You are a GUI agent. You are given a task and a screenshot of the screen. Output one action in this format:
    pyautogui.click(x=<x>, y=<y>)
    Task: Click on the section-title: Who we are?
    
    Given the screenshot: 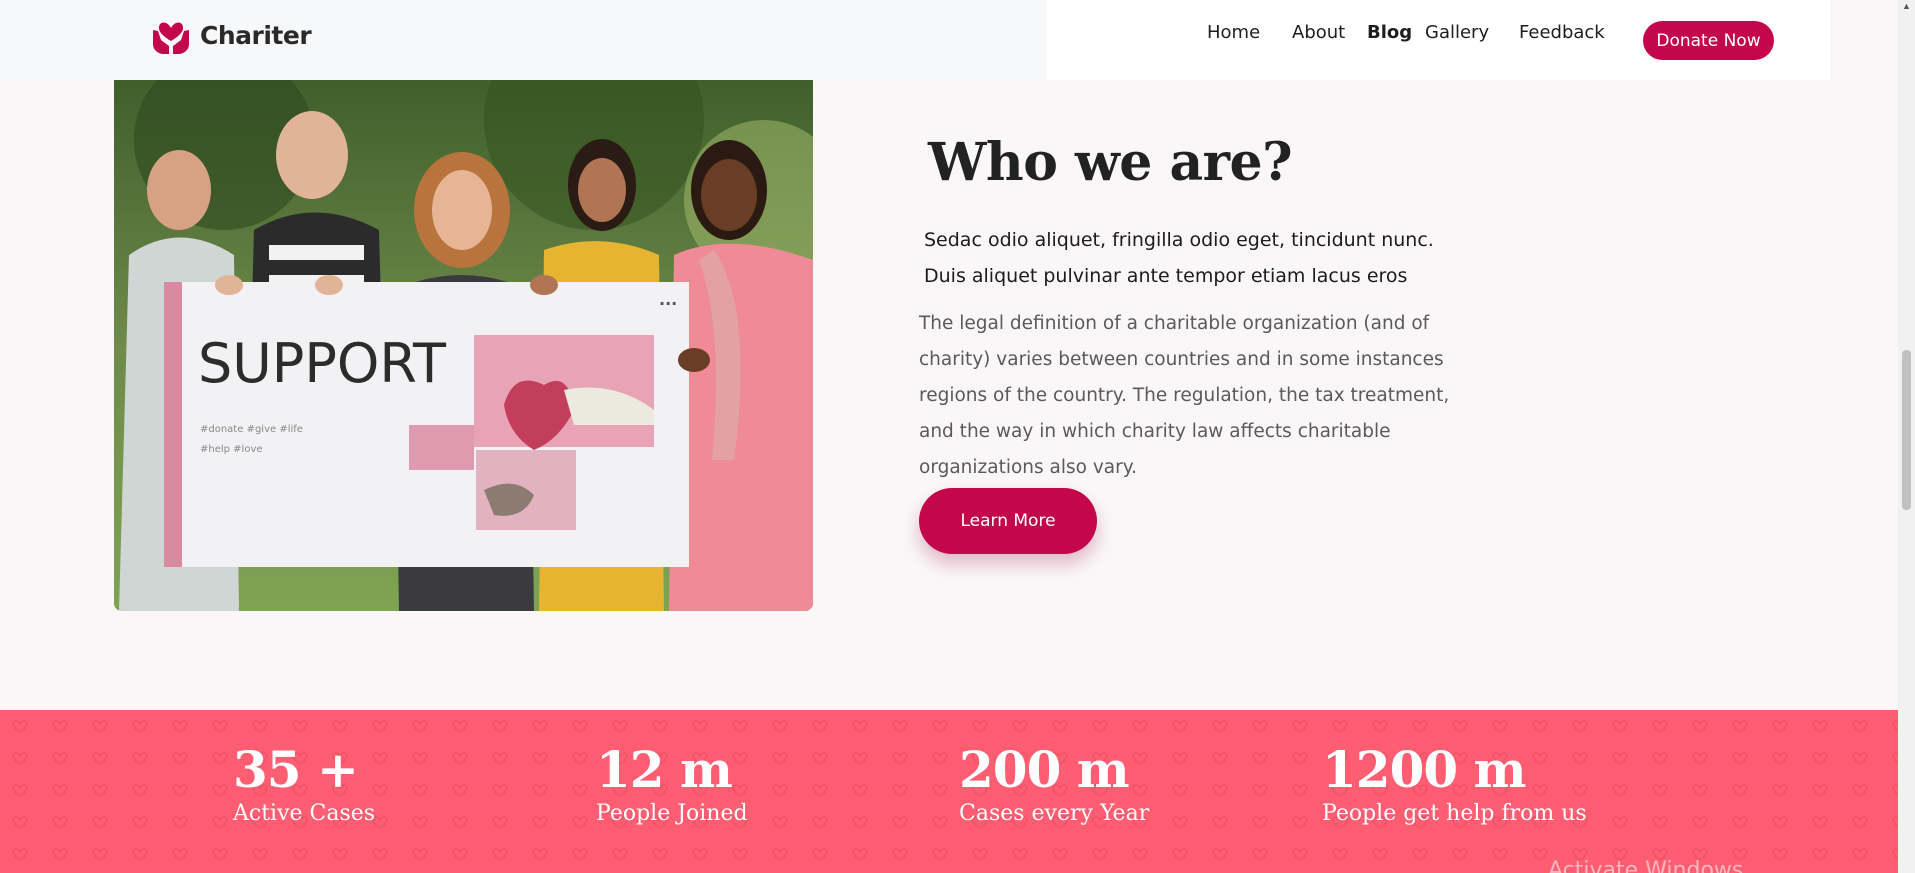 What is the action you would take?
    pyautogui.click(x=1110, y=162)
    